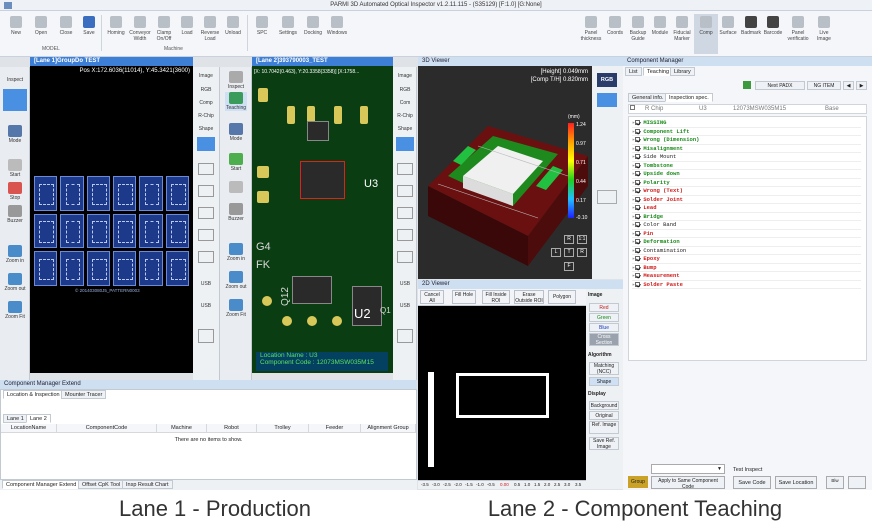 The height and width of the screenshot is (524, 872). Describe the element at coordinates (41, 484) in the screenshot. I see `tab-component-manager-extend: Component Manager Extend` at that location.